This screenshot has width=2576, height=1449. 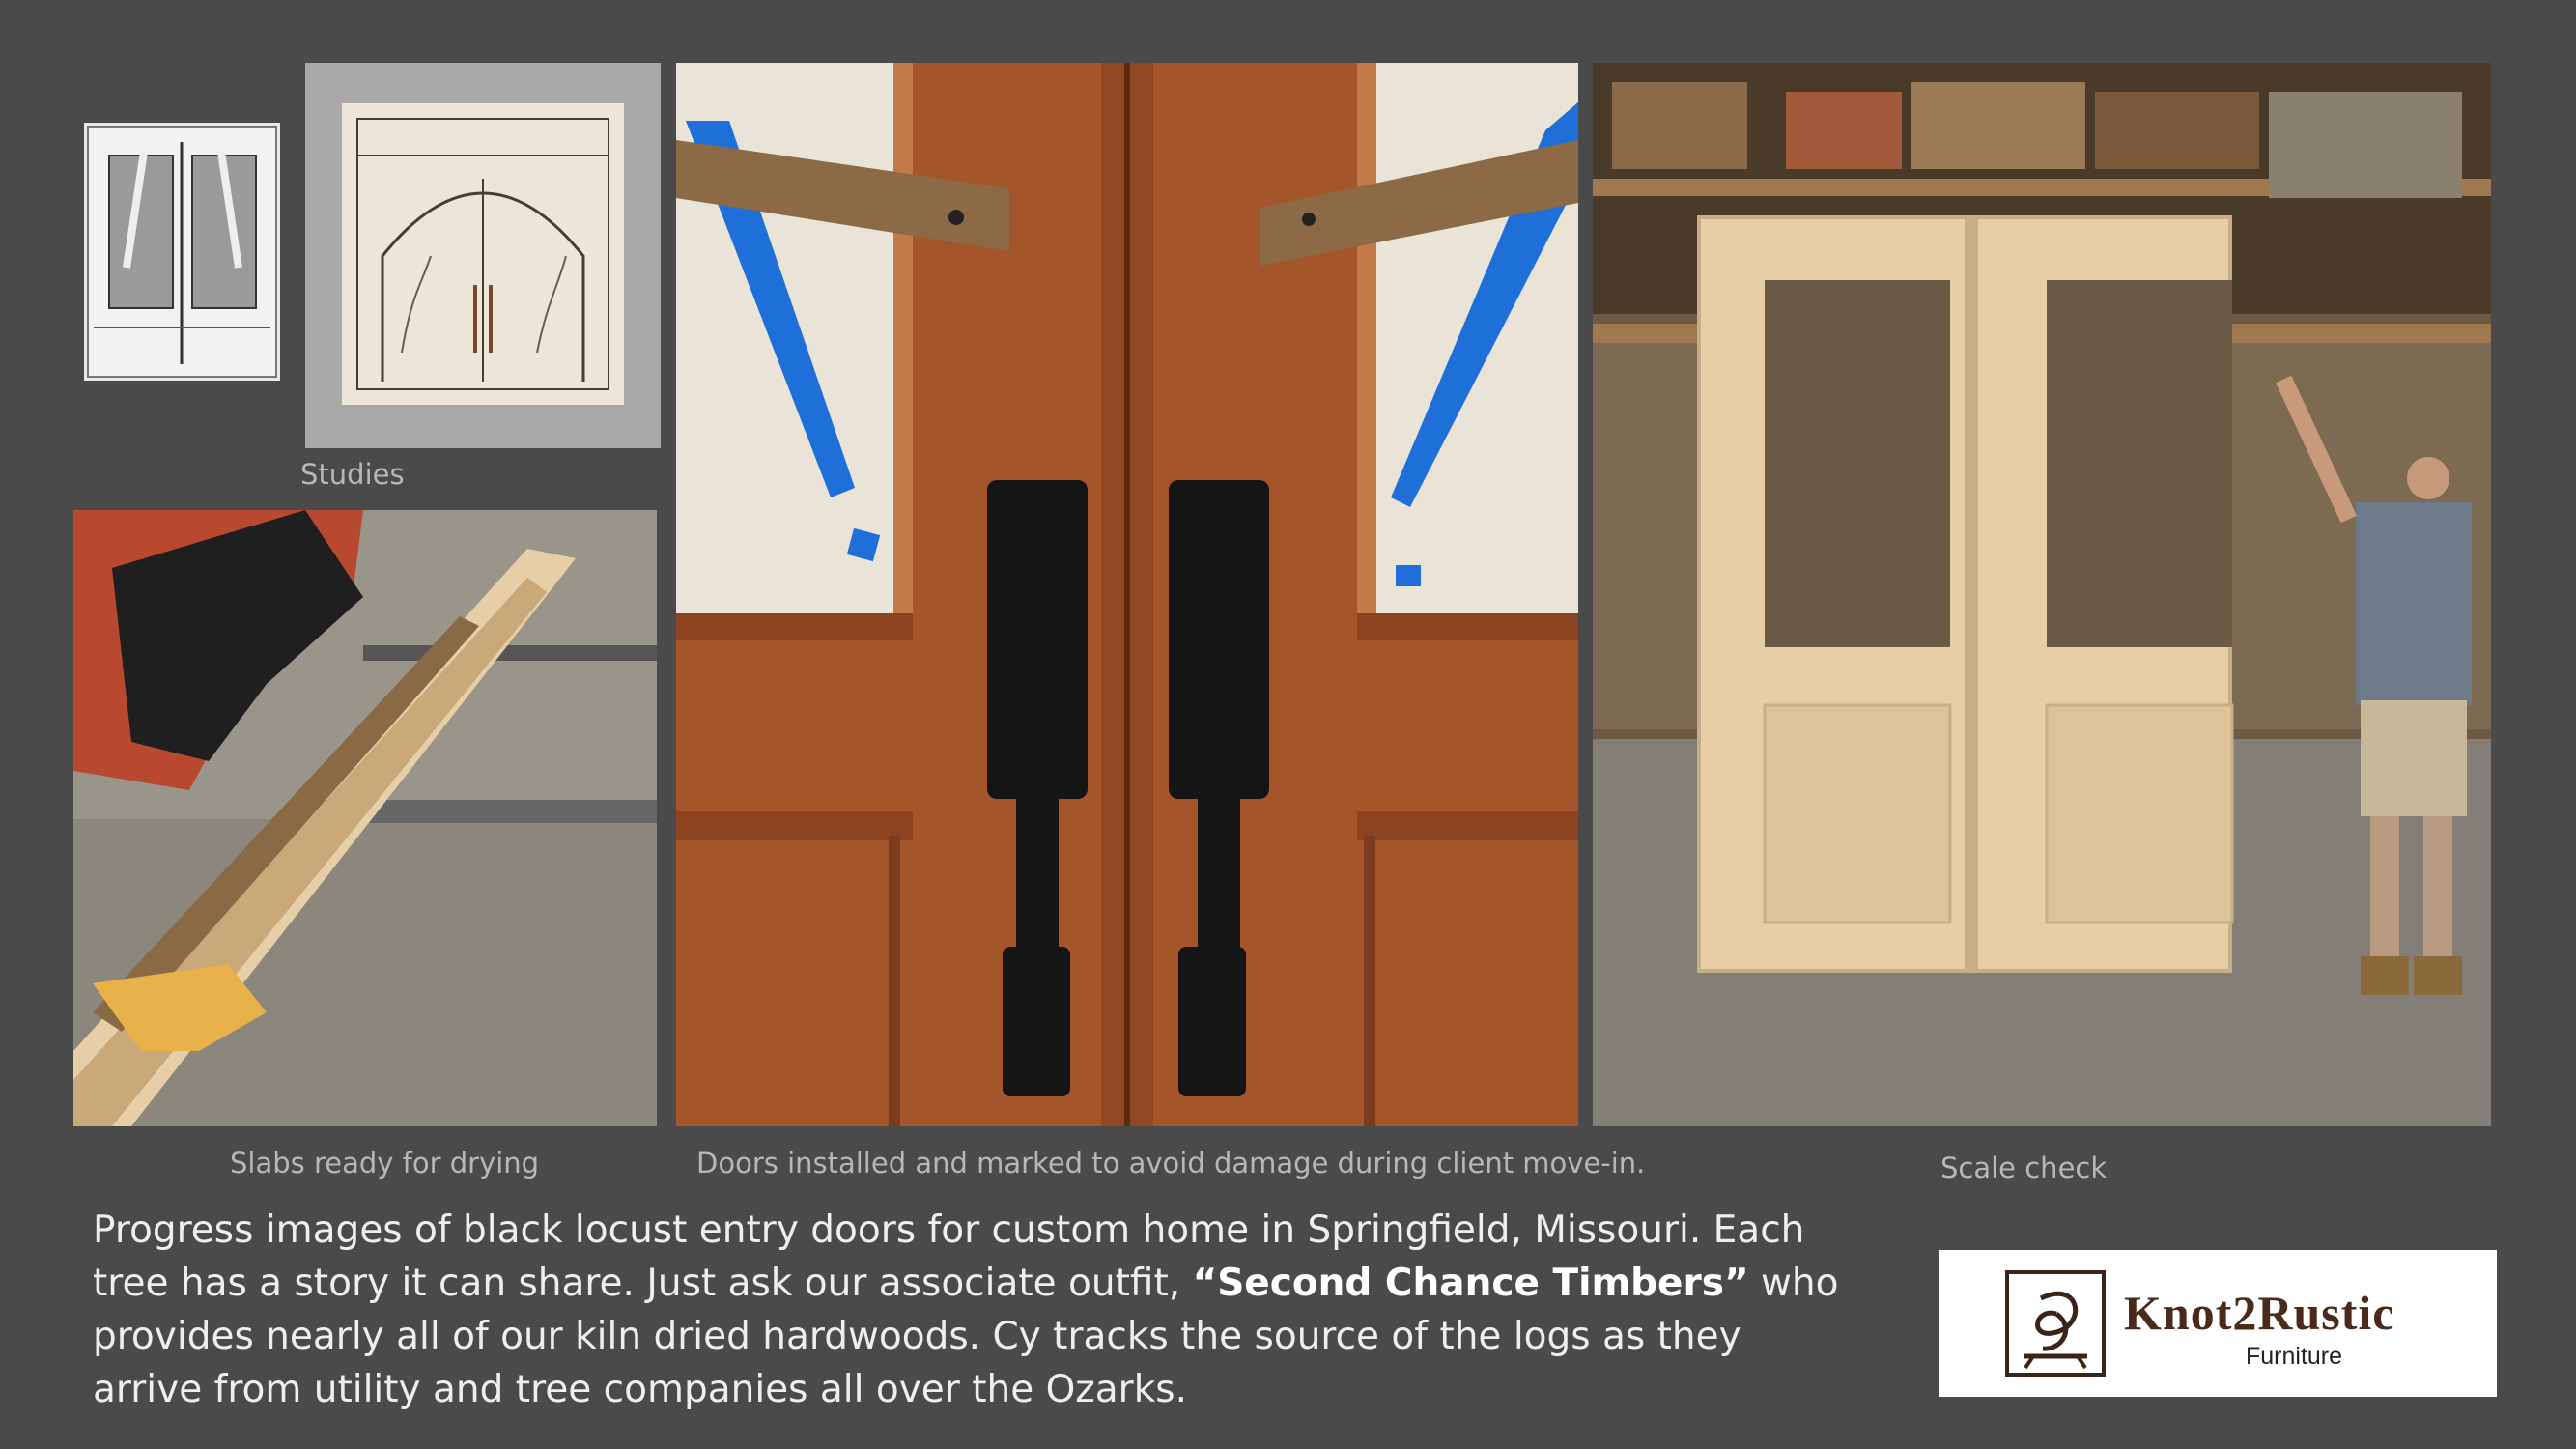 I want to click on caption-slabs: Slabs ready for drying, so click(x=385, y=1163).